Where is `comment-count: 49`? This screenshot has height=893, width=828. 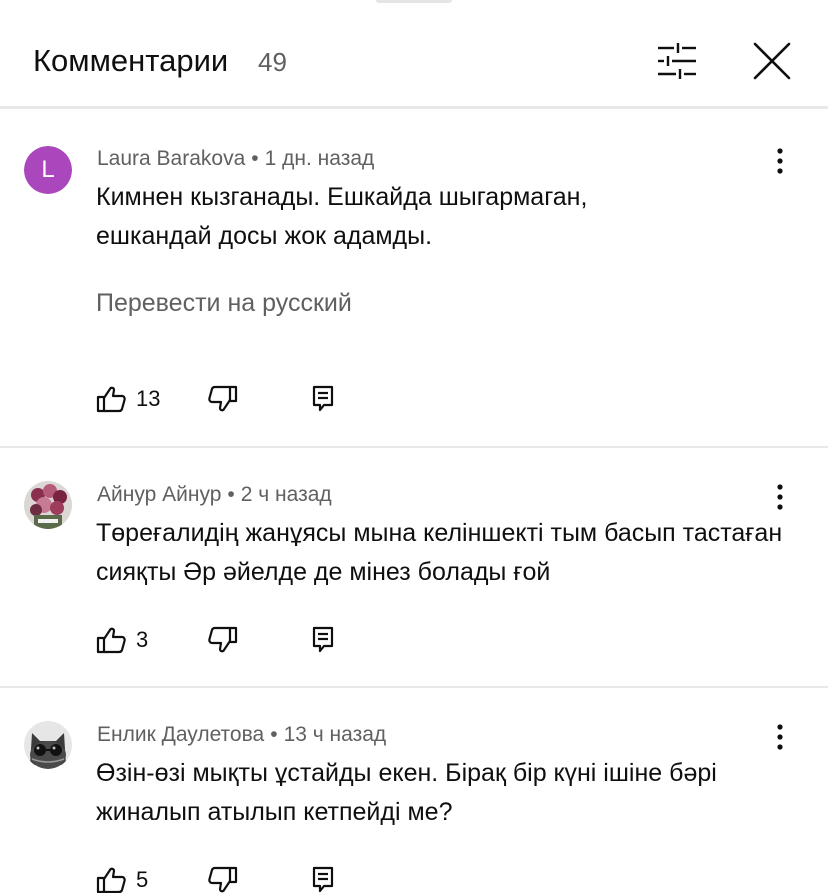
comment-count: 49 is located at coordinates (272, 62).